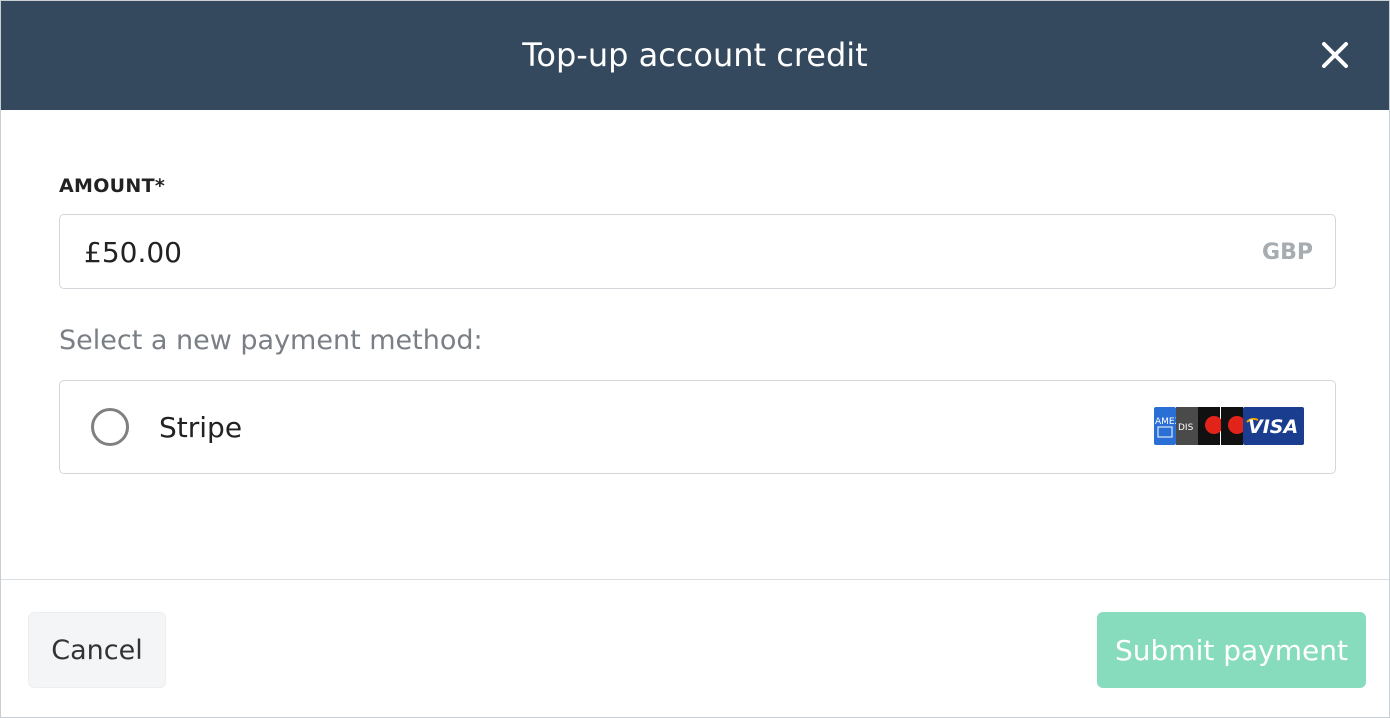  Describe the element at coordinates (201, 427) in the screenshot. I see `payment-option-label: Stripe` at that location.